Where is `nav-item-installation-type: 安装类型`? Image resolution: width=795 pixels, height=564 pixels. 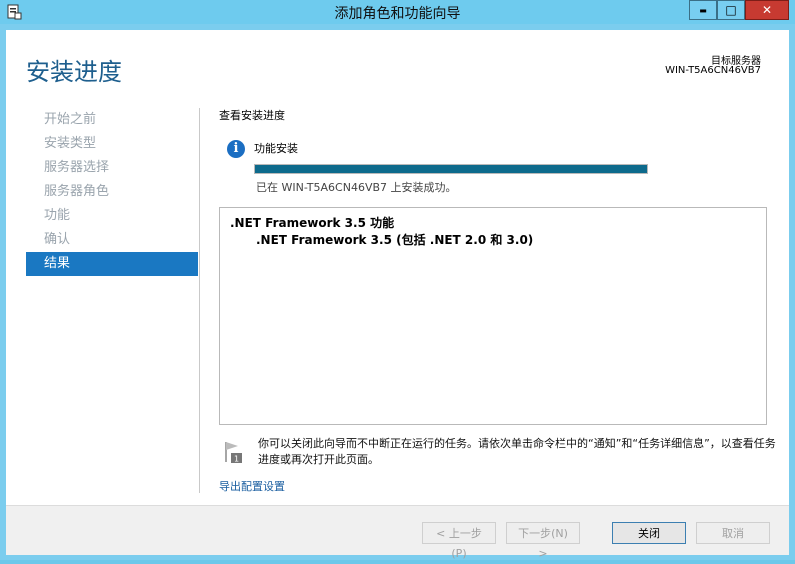
nav-item-installation-type: 安装类型 is located at coordinates (112, 144).